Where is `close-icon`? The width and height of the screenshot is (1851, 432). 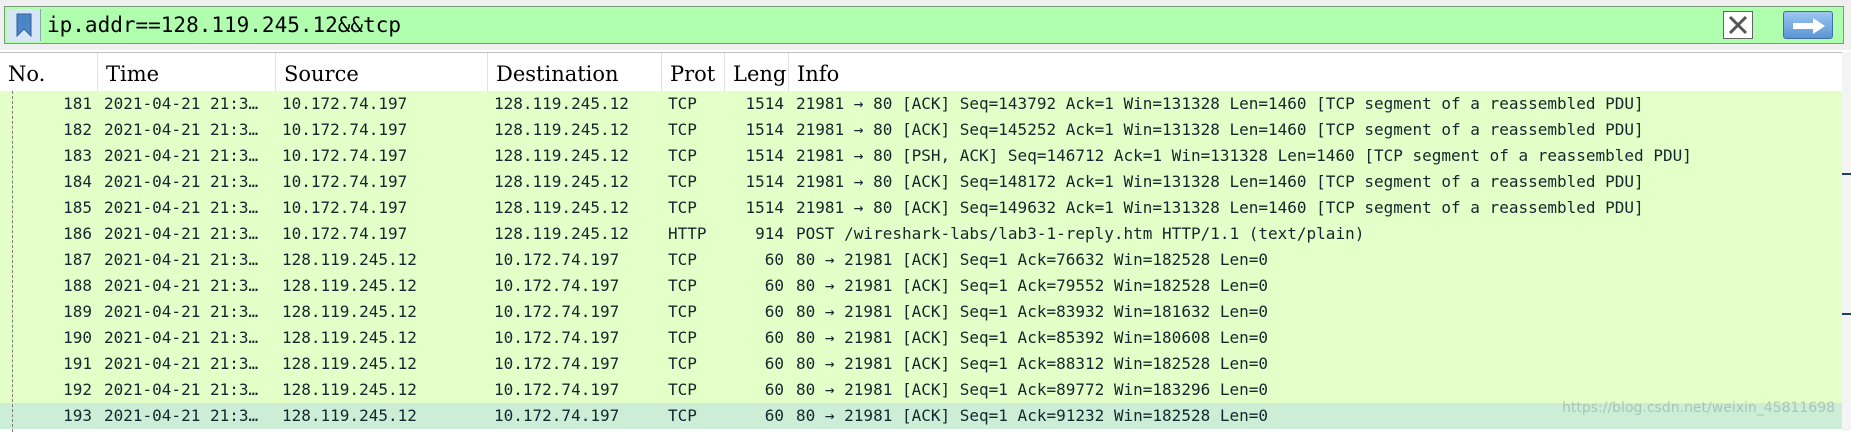 close-icon is located at coordinates (1738, 25).